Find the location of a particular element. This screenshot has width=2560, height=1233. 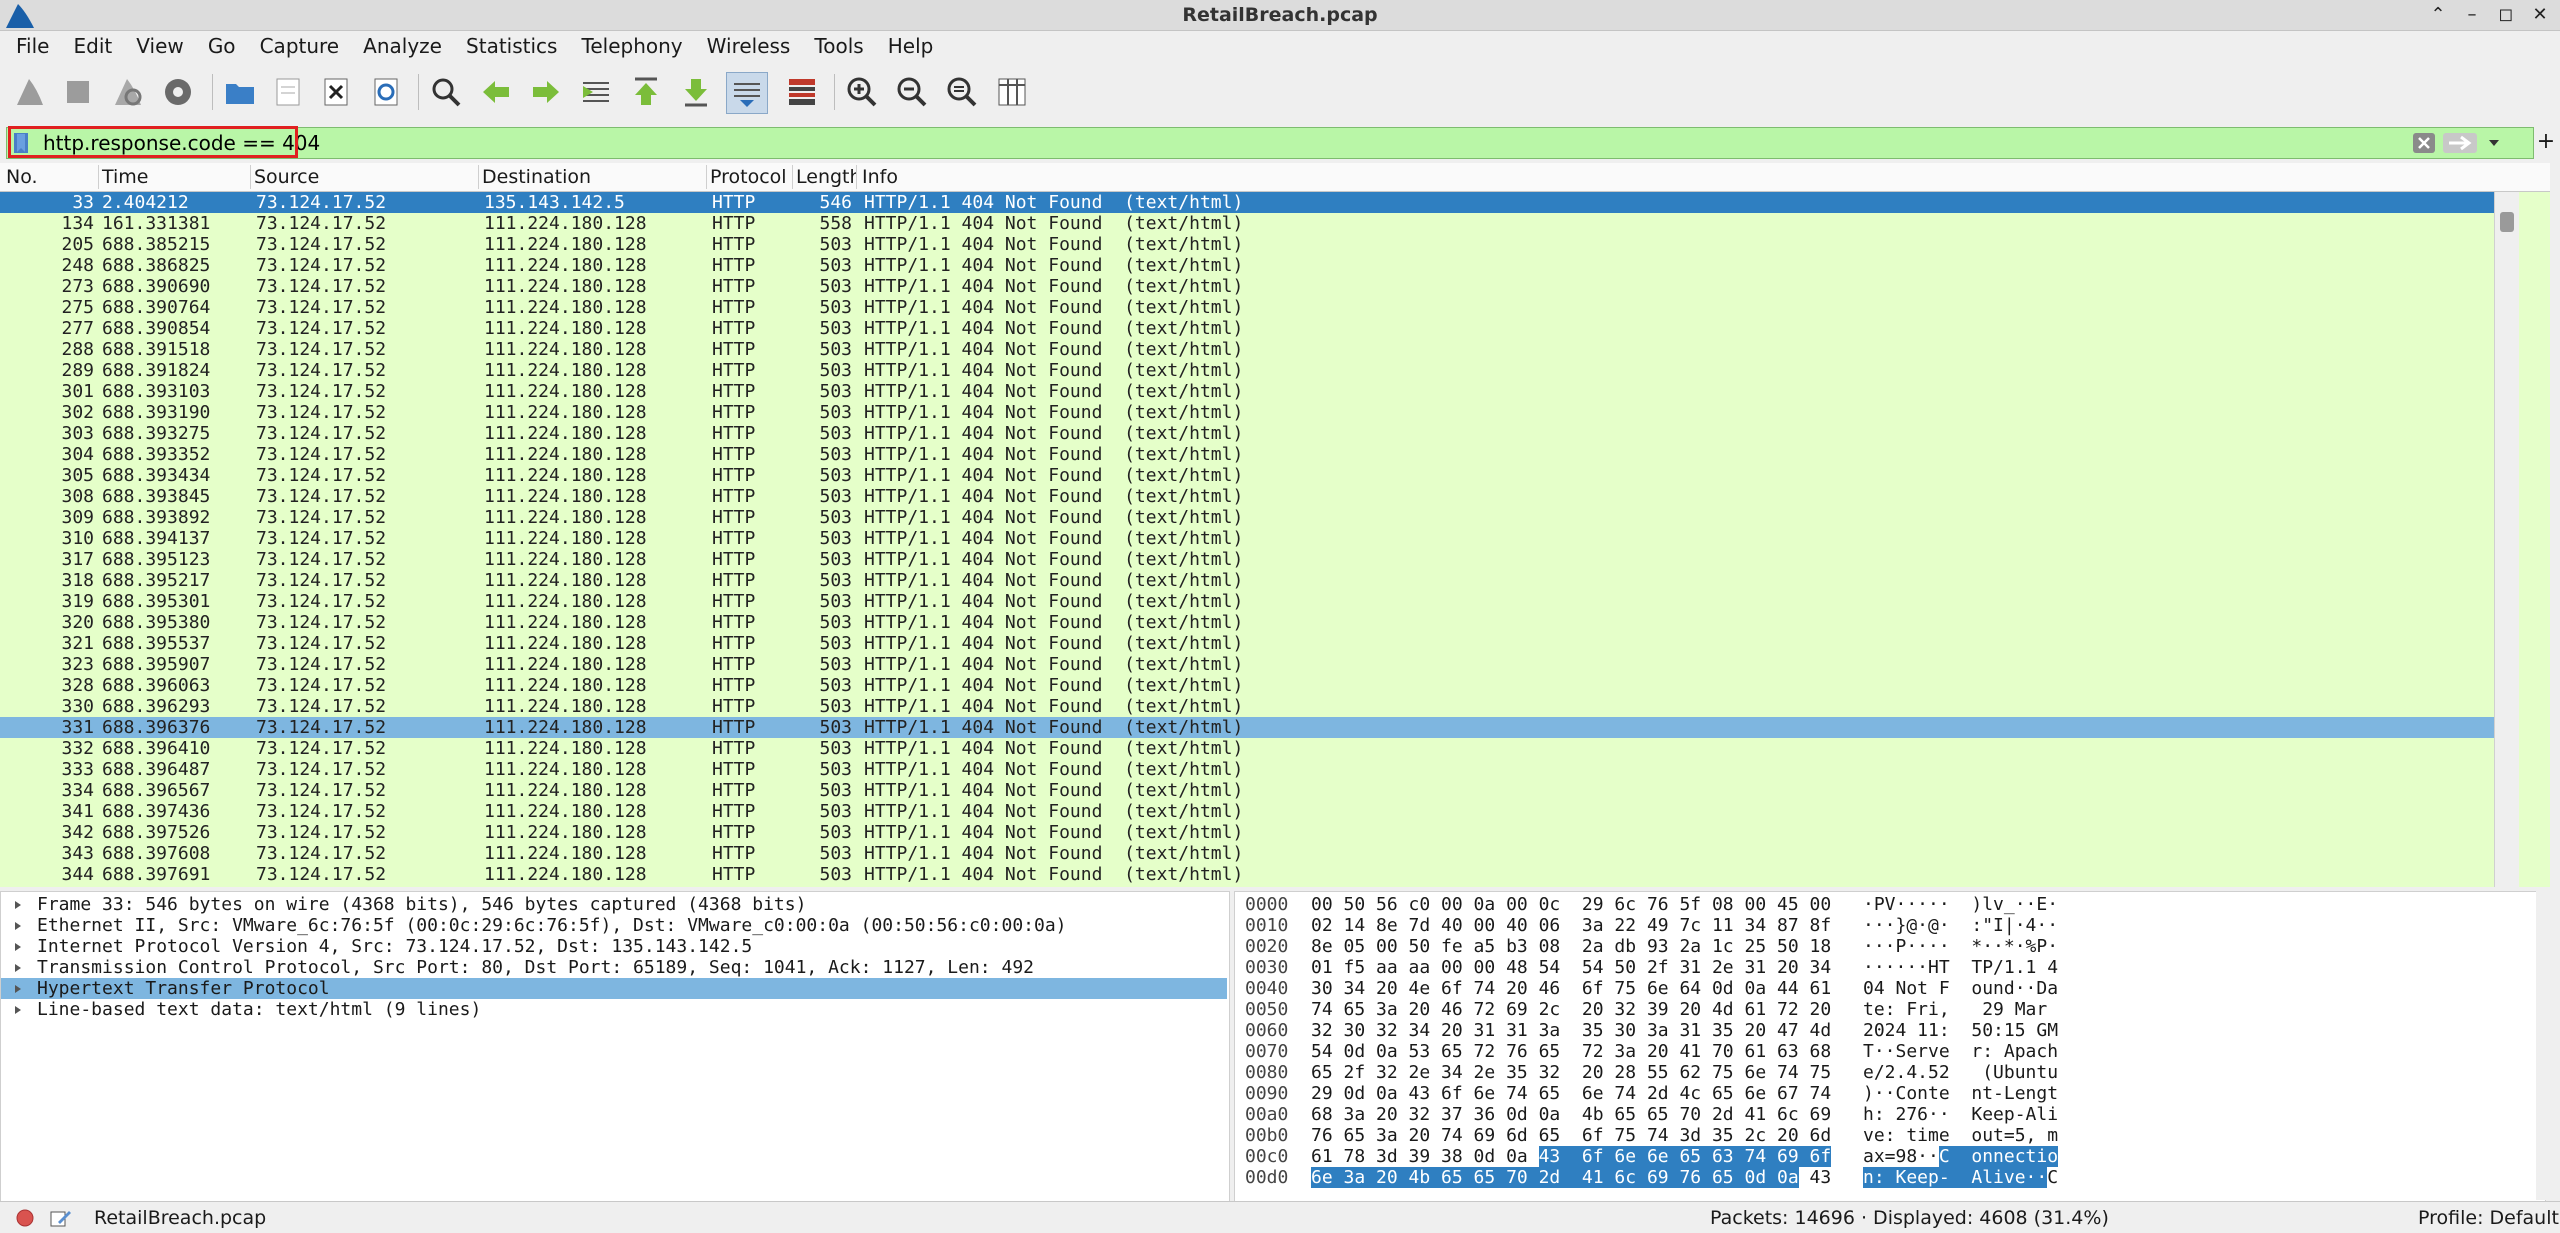

menu-view: View is located at coordinates (159, 46).